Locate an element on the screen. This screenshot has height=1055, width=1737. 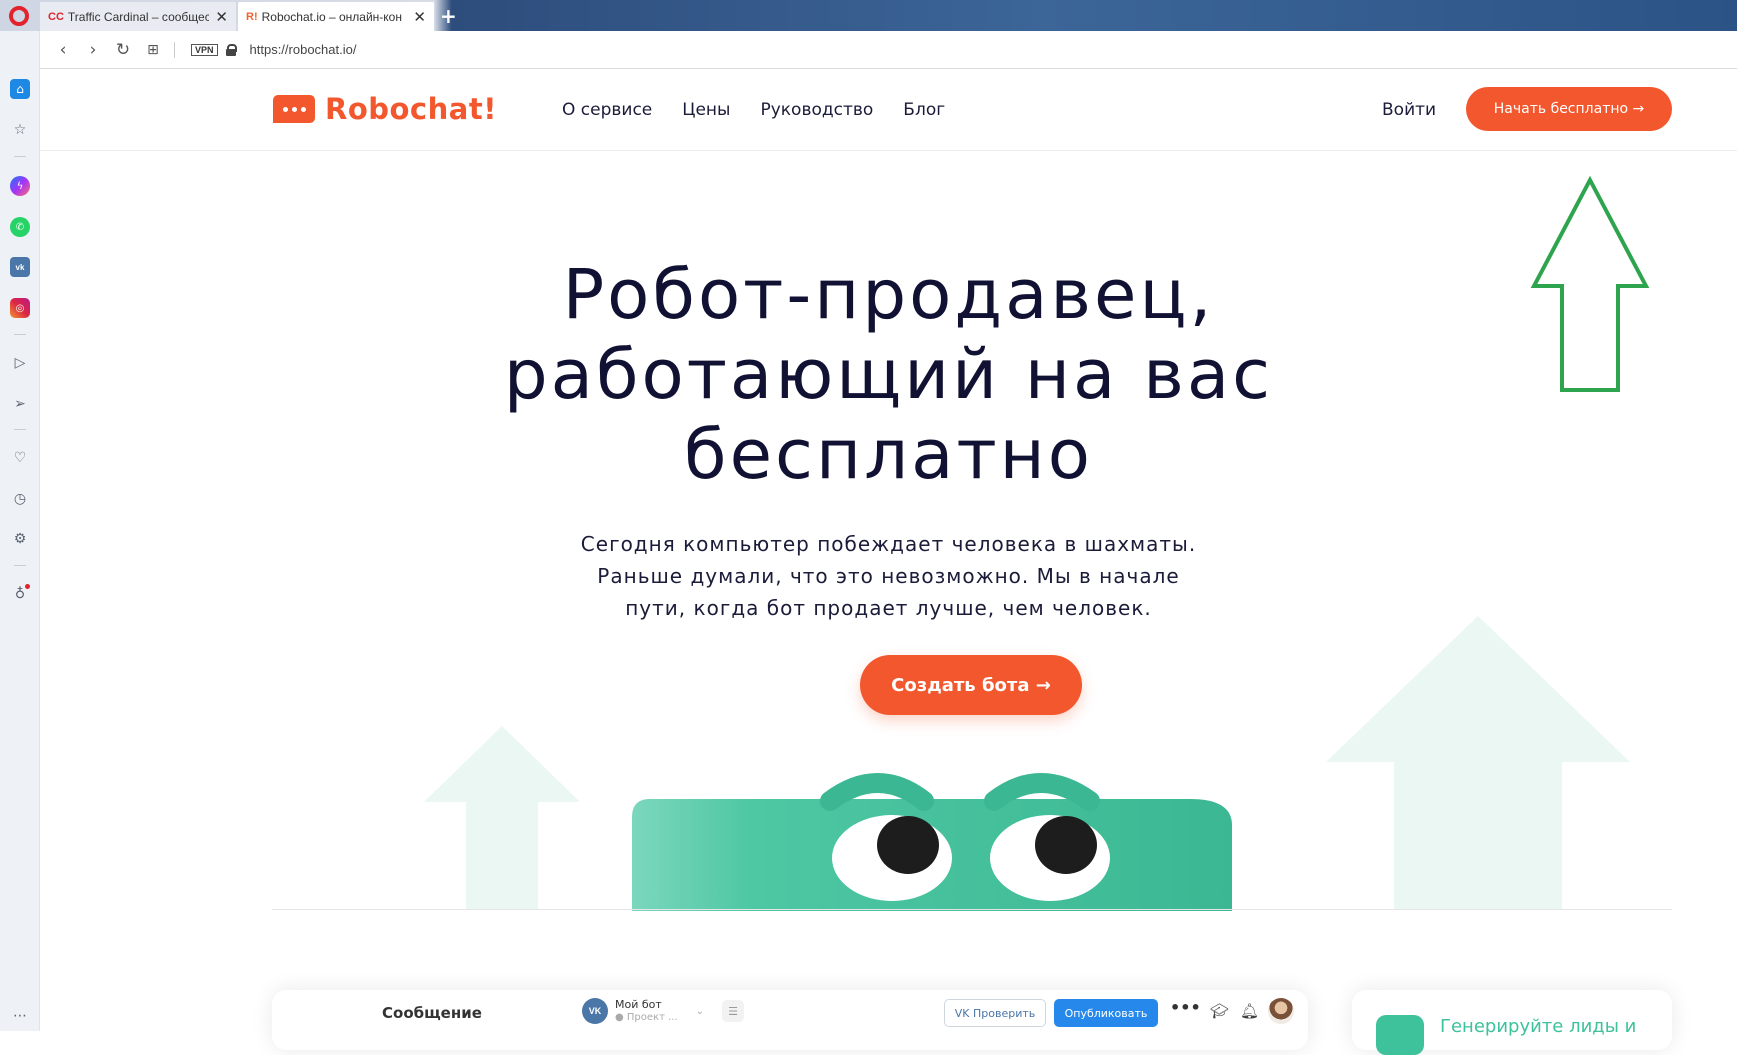
tab-title: Traffic Cardinal – сообщест is located at coordinates (138, 16).